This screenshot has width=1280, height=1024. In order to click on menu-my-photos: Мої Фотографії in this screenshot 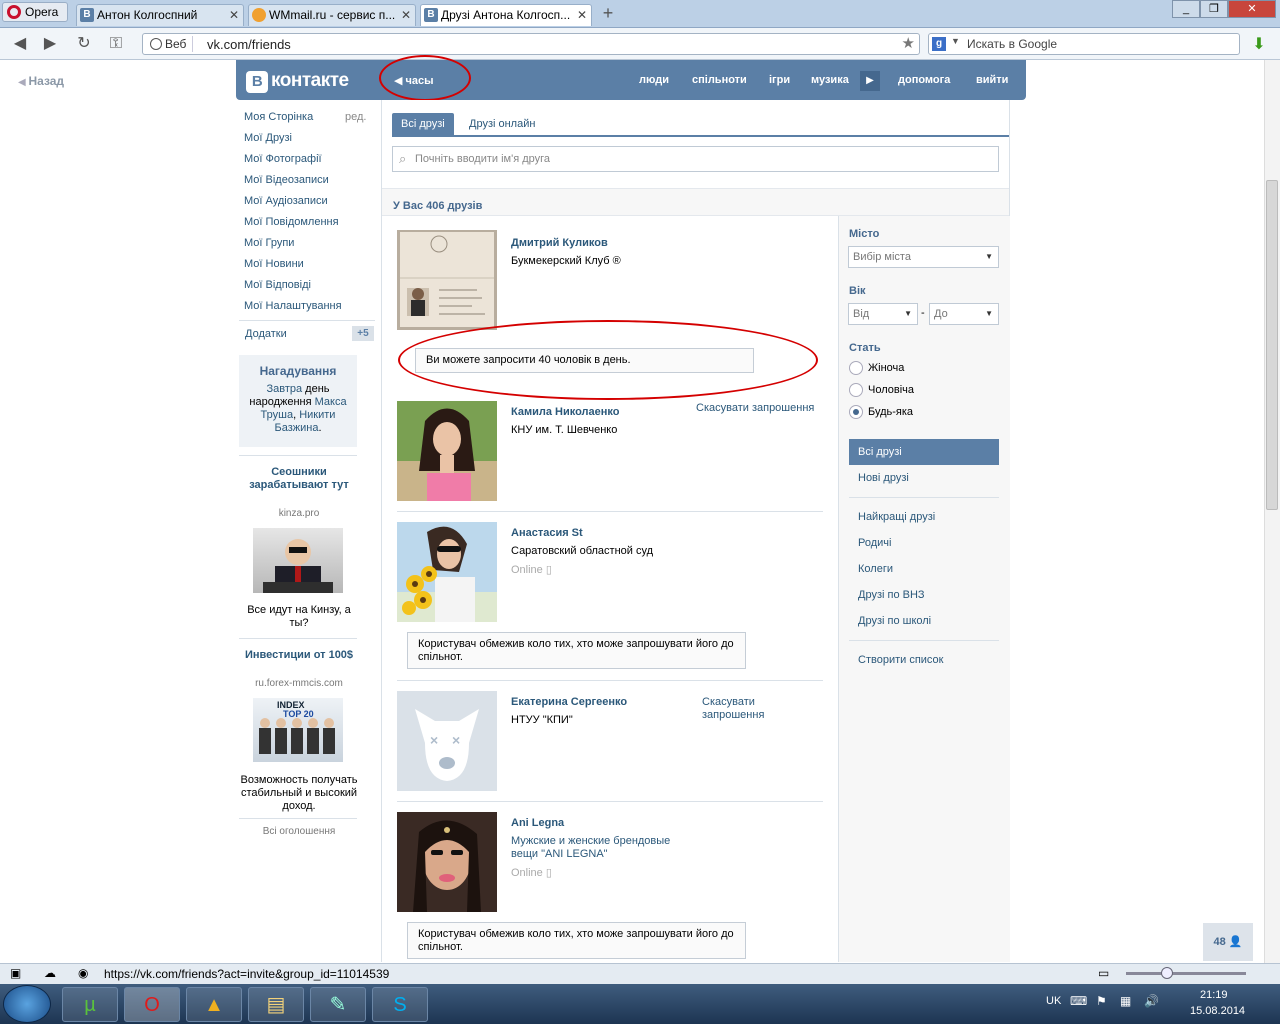, I will do `click(283, 159)`.